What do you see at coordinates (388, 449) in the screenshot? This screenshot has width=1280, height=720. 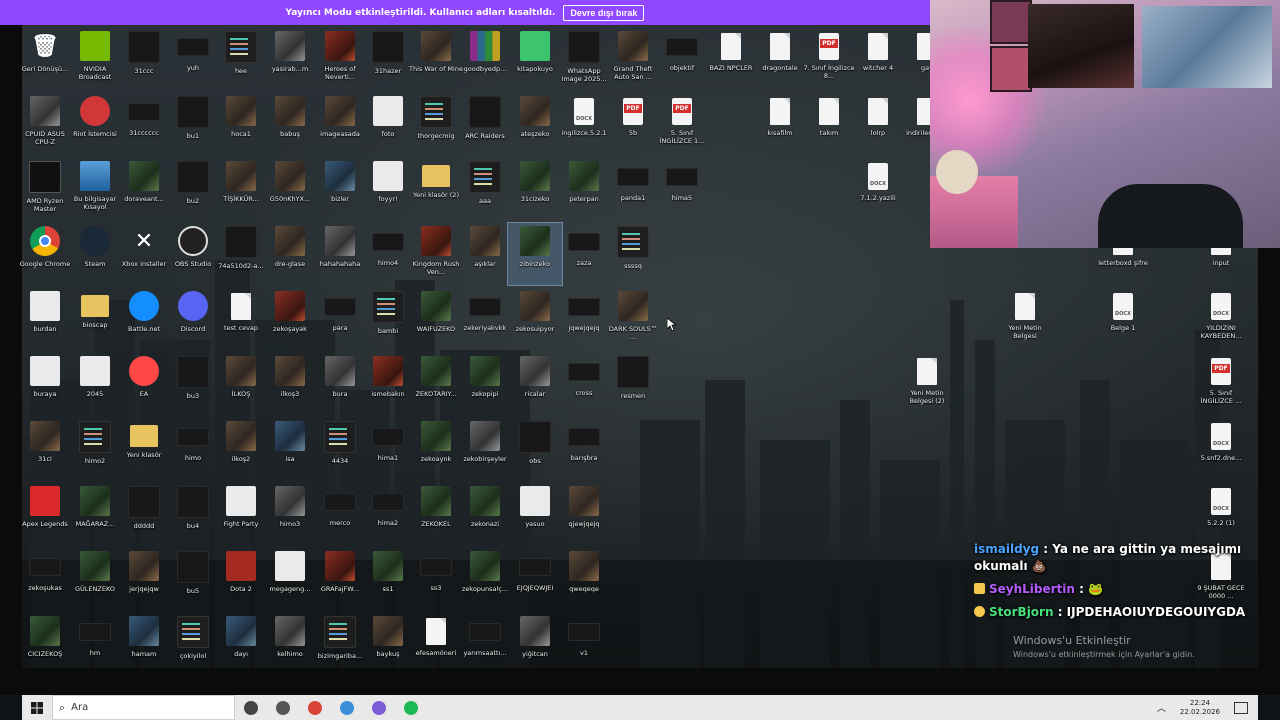 I see `desktop-icon: hima1` at bounding box center [388, 449].